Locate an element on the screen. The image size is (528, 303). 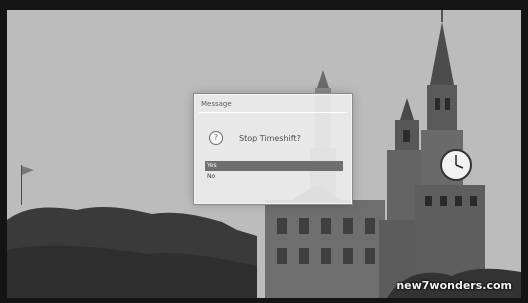
message-dialog: Message ? Stop Timeshift? Yes No is located at coordinates (273, 149).